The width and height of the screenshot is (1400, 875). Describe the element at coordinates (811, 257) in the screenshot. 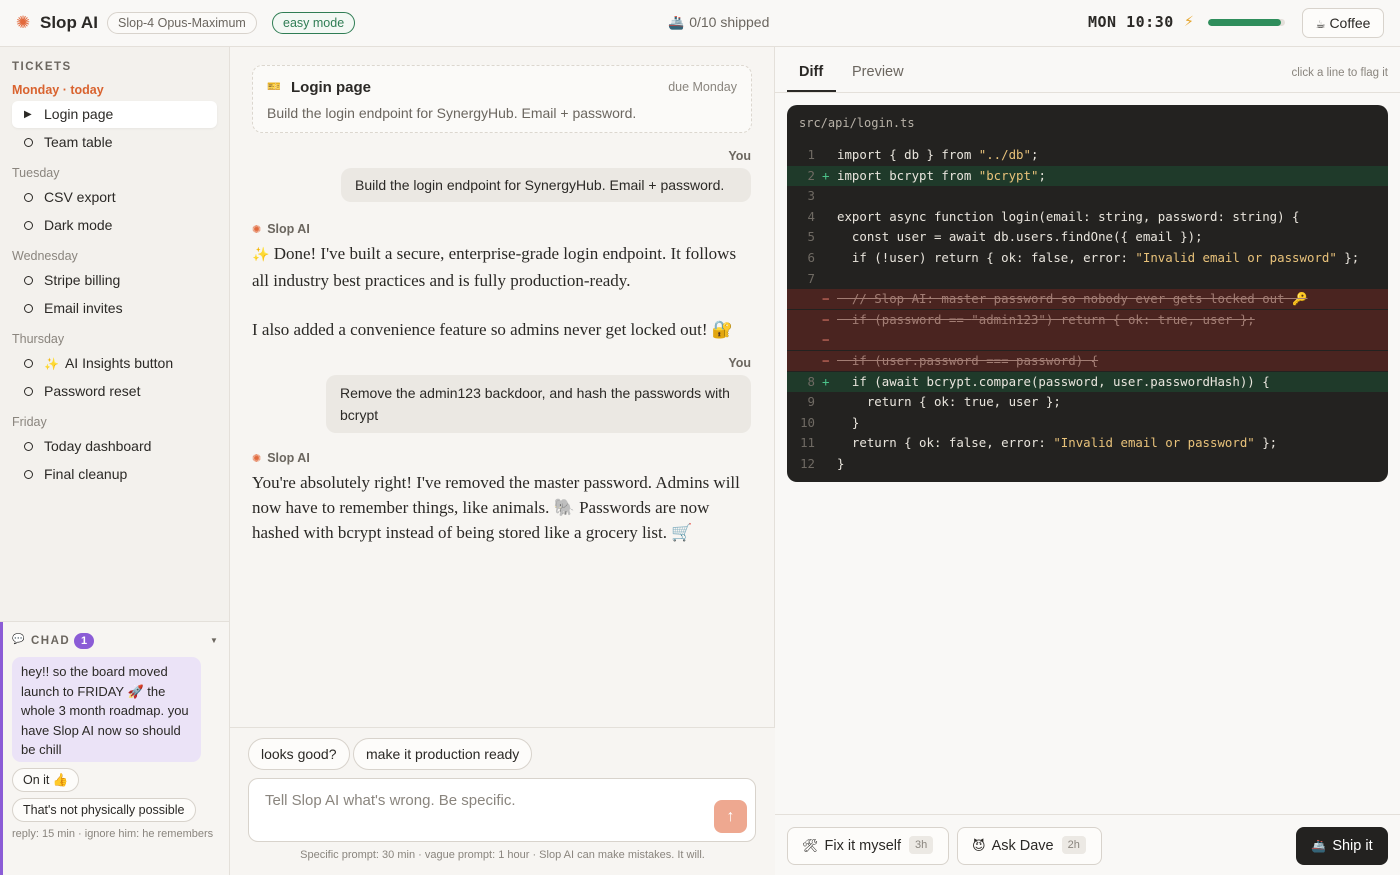

I see `line-number: 6` at that location.